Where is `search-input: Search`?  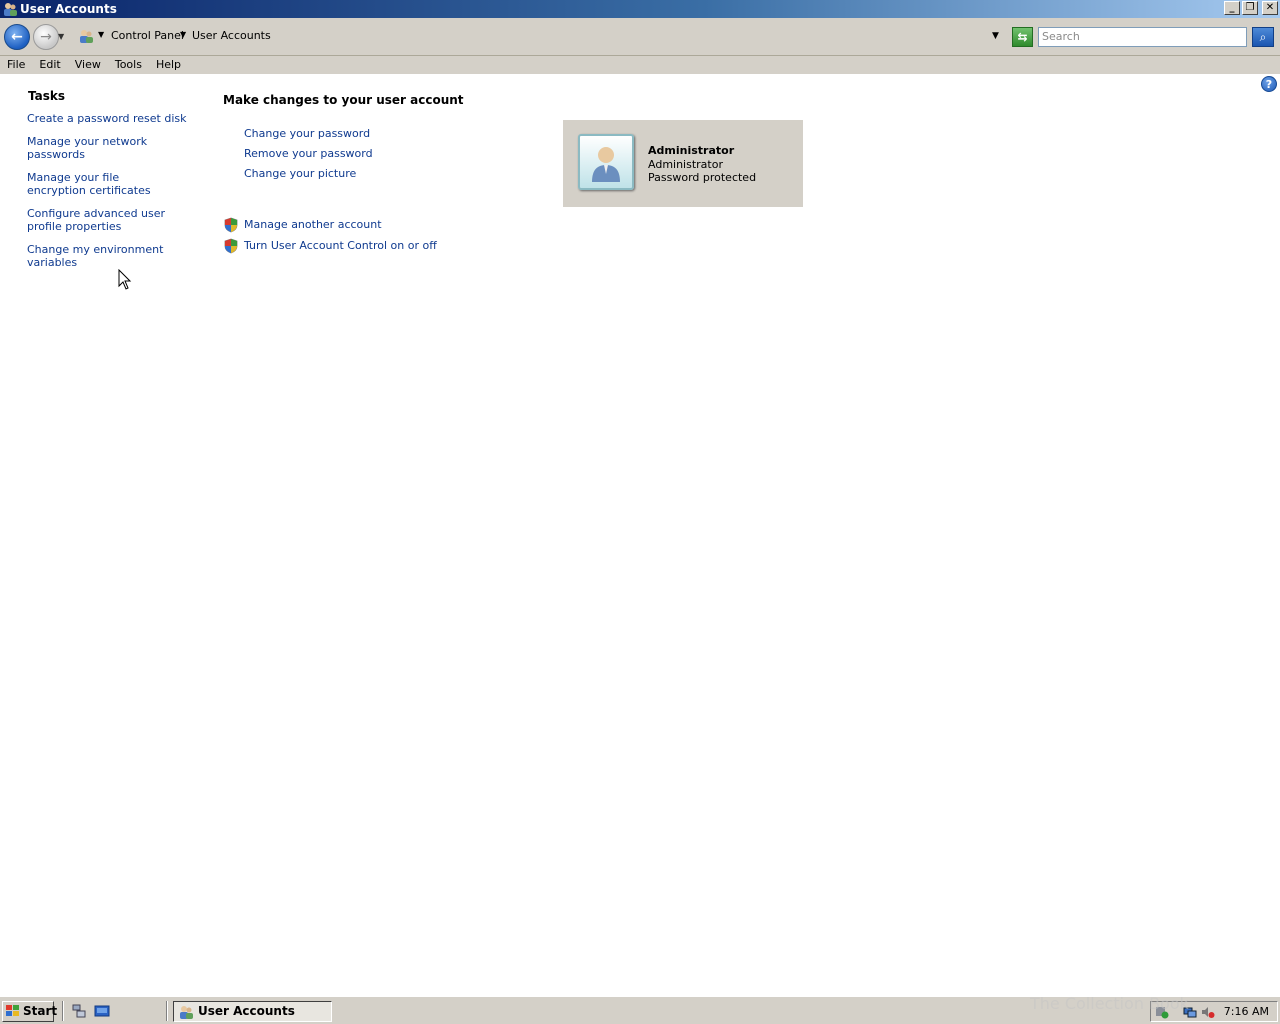
search-input: Search is located at coordinates (1142, 37).